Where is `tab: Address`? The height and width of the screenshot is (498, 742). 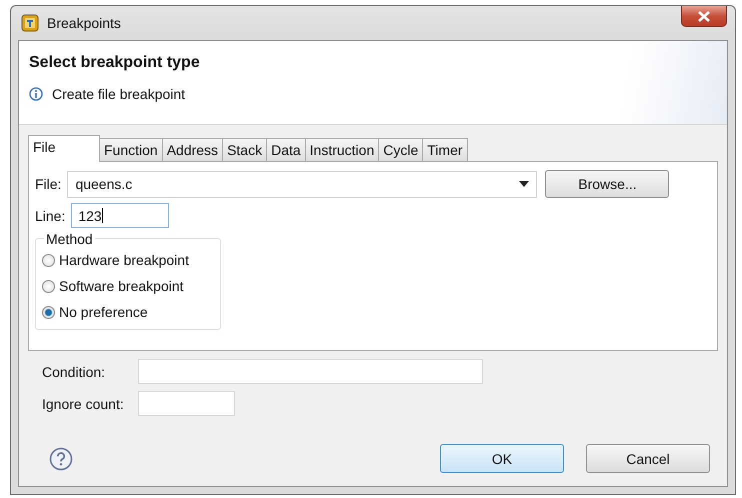 tab: Address is located at coordinates (193, 149).